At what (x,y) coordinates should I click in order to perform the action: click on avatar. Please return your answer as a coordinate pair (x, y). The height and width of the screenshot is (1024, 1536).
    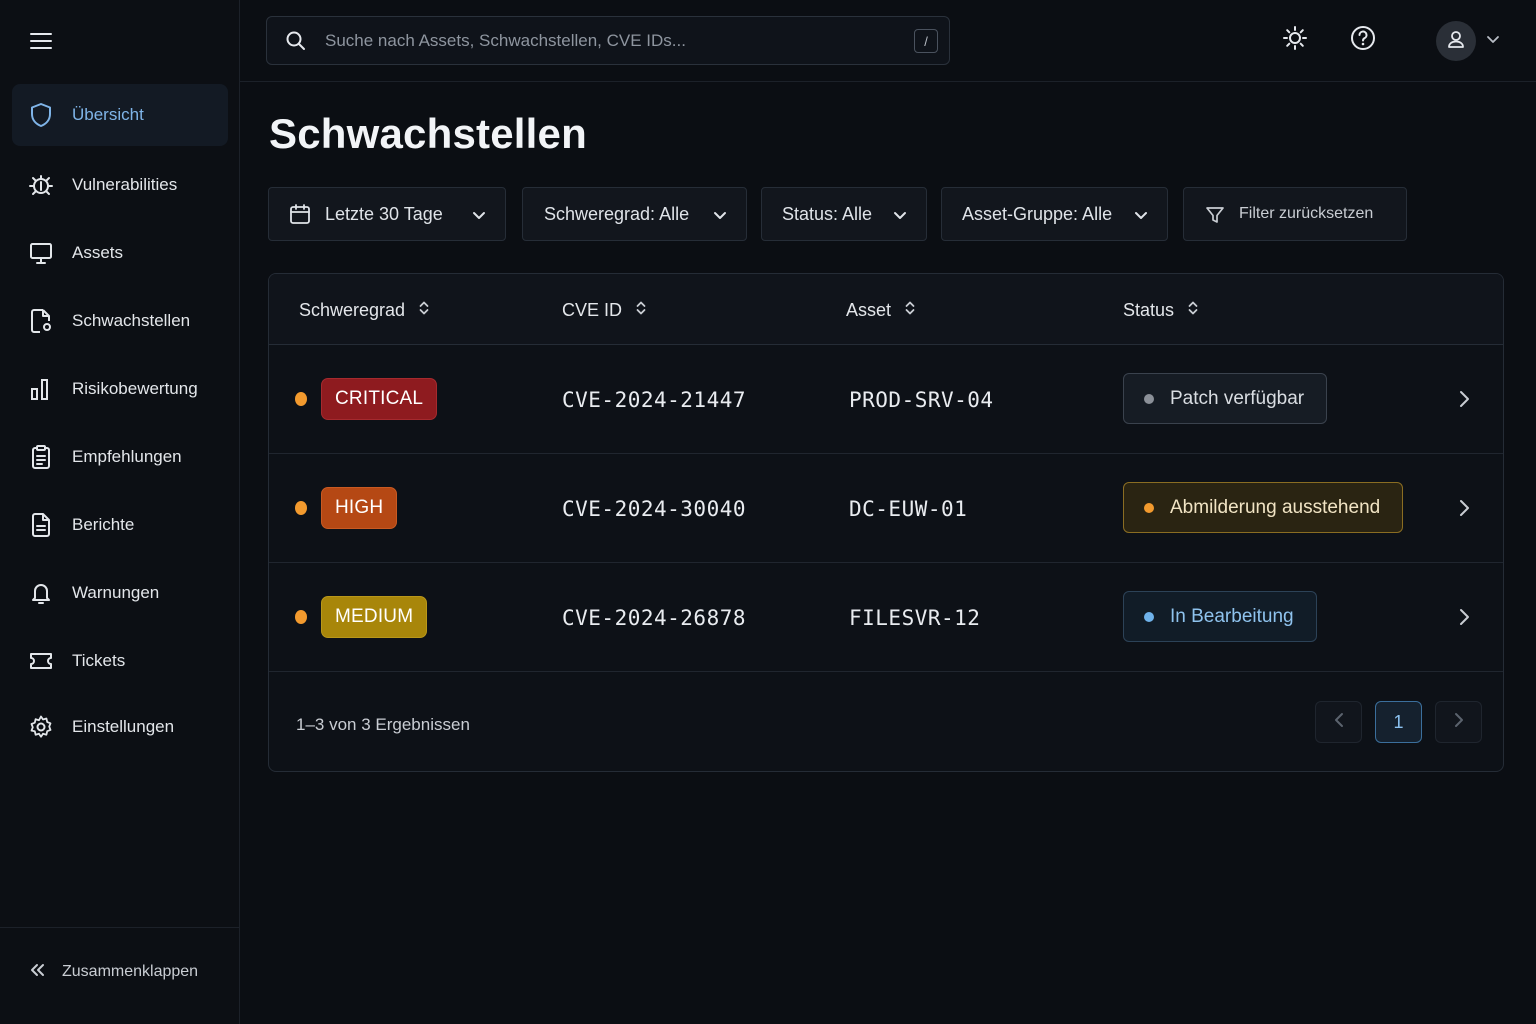
    Looking at the image, I should click on (1456, 41).